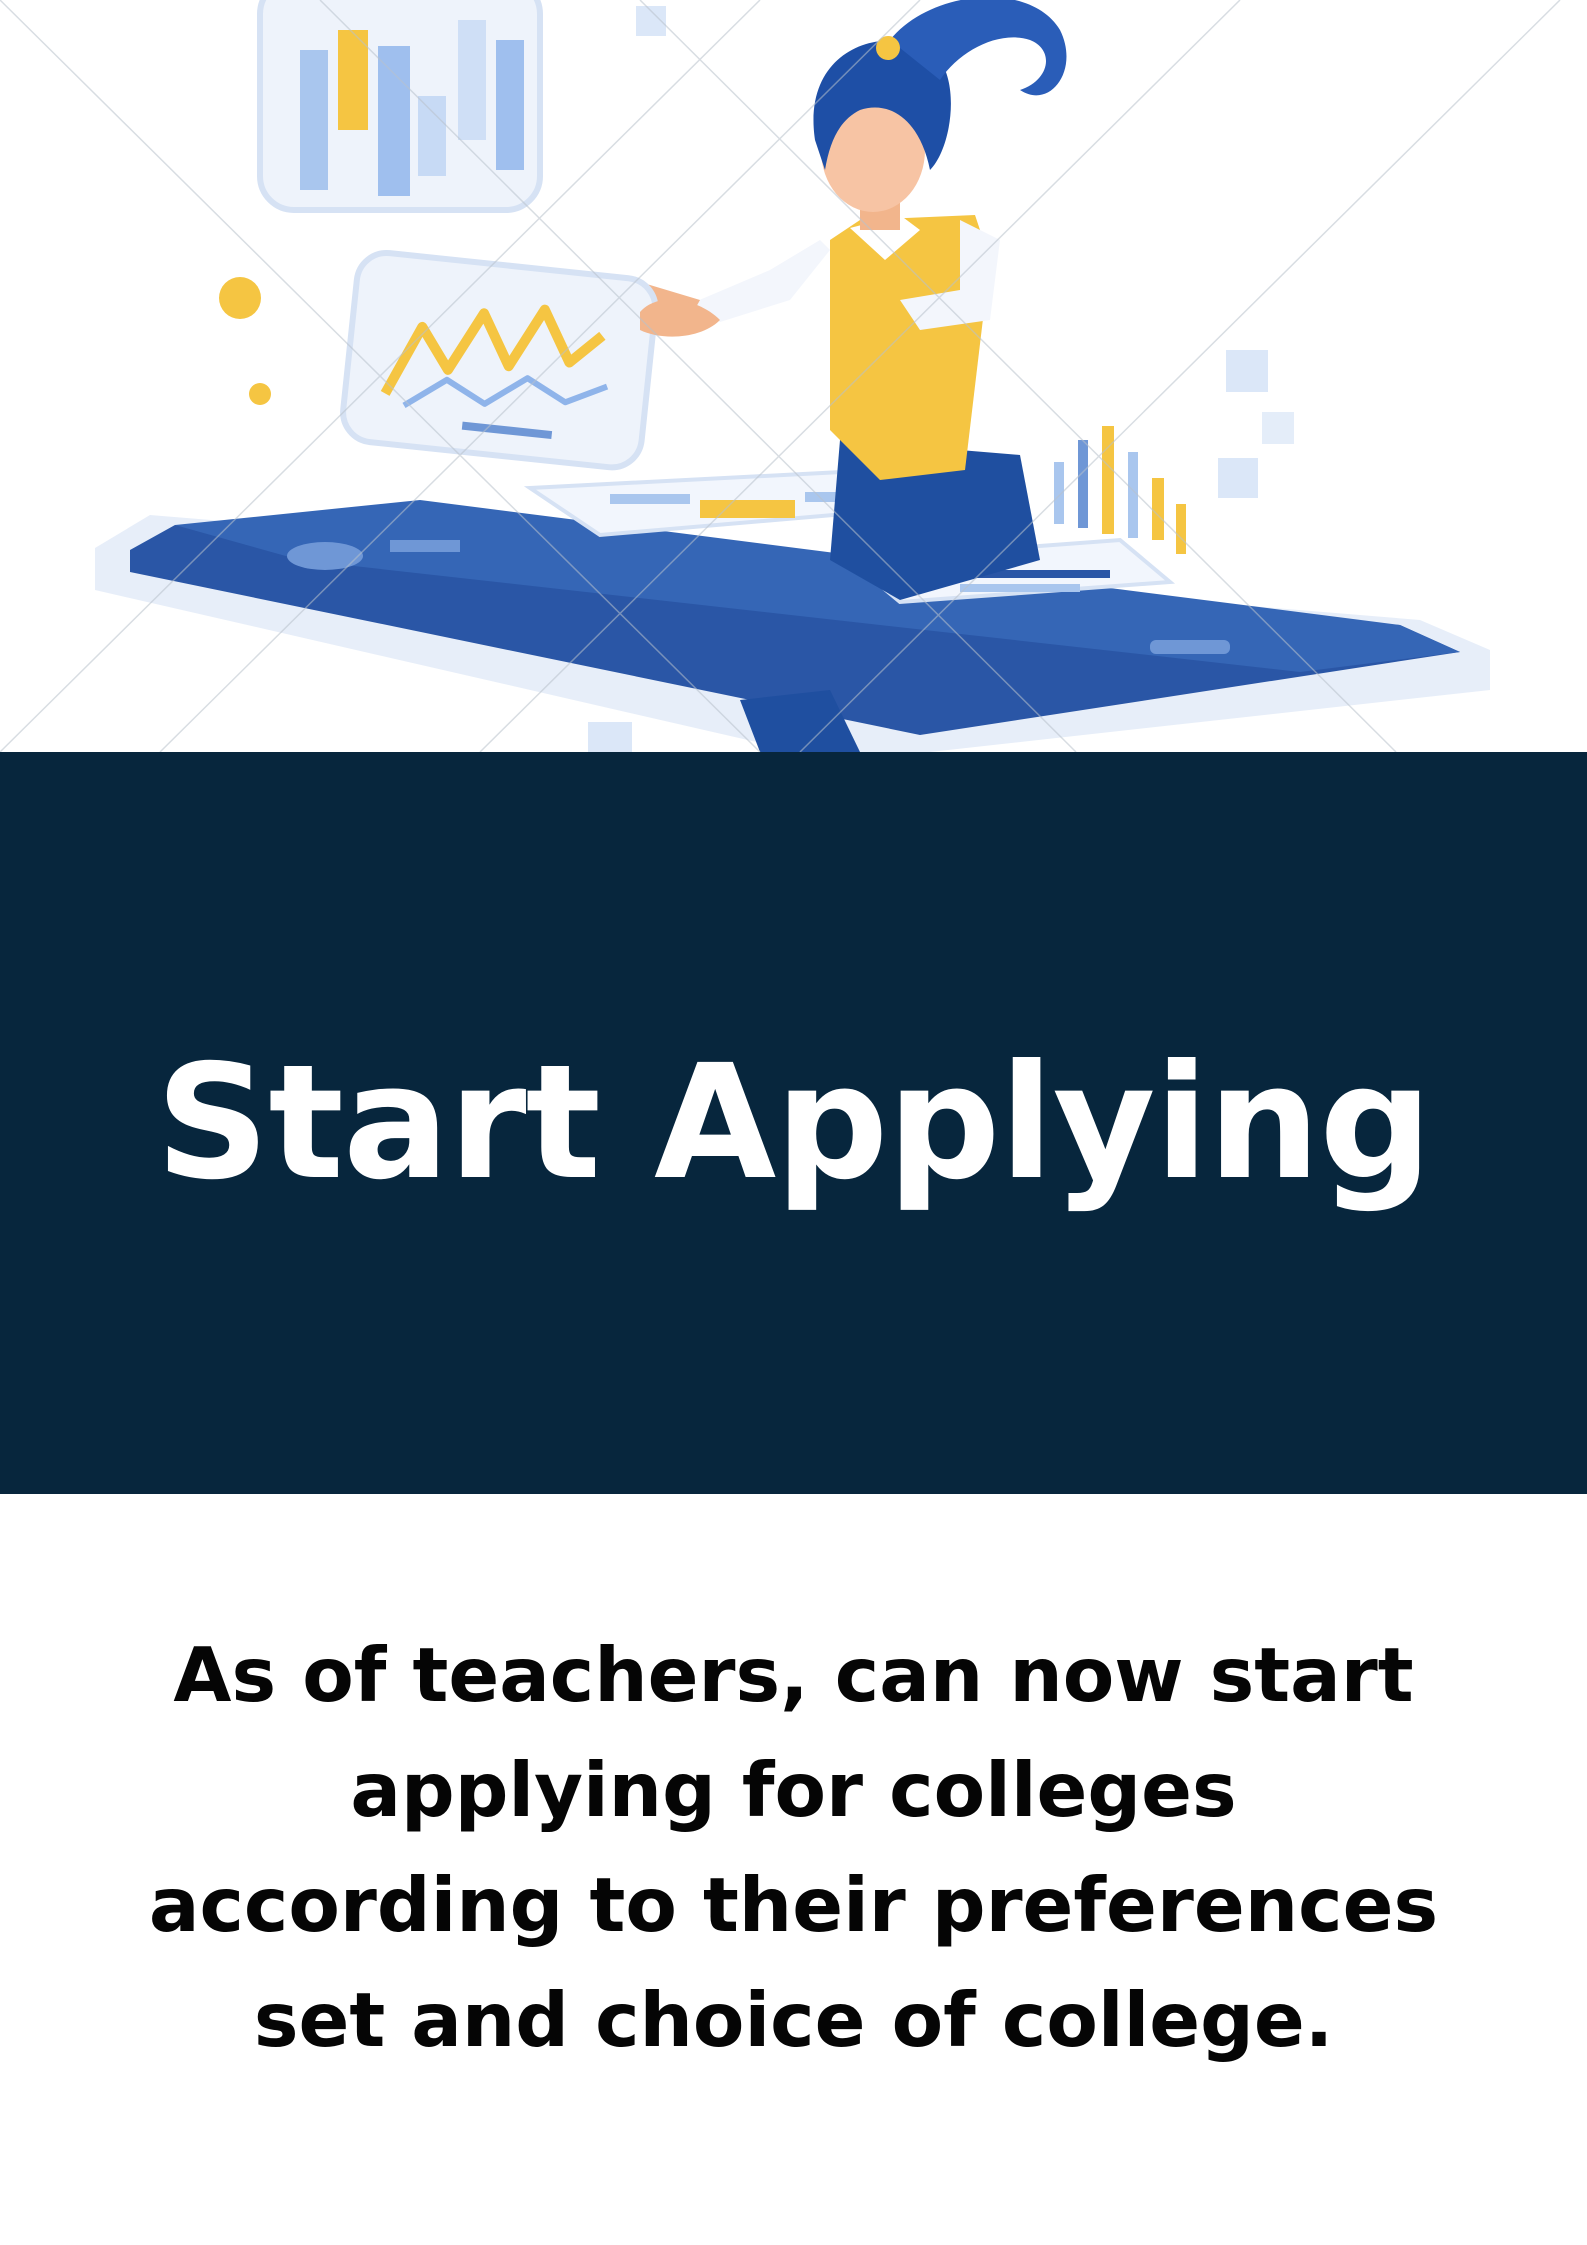  What do you see at coordinates (793, 1675) in the screenshot?
I see `description-line-1: As of teachers, can now start` at bounding box center [793, 1675].